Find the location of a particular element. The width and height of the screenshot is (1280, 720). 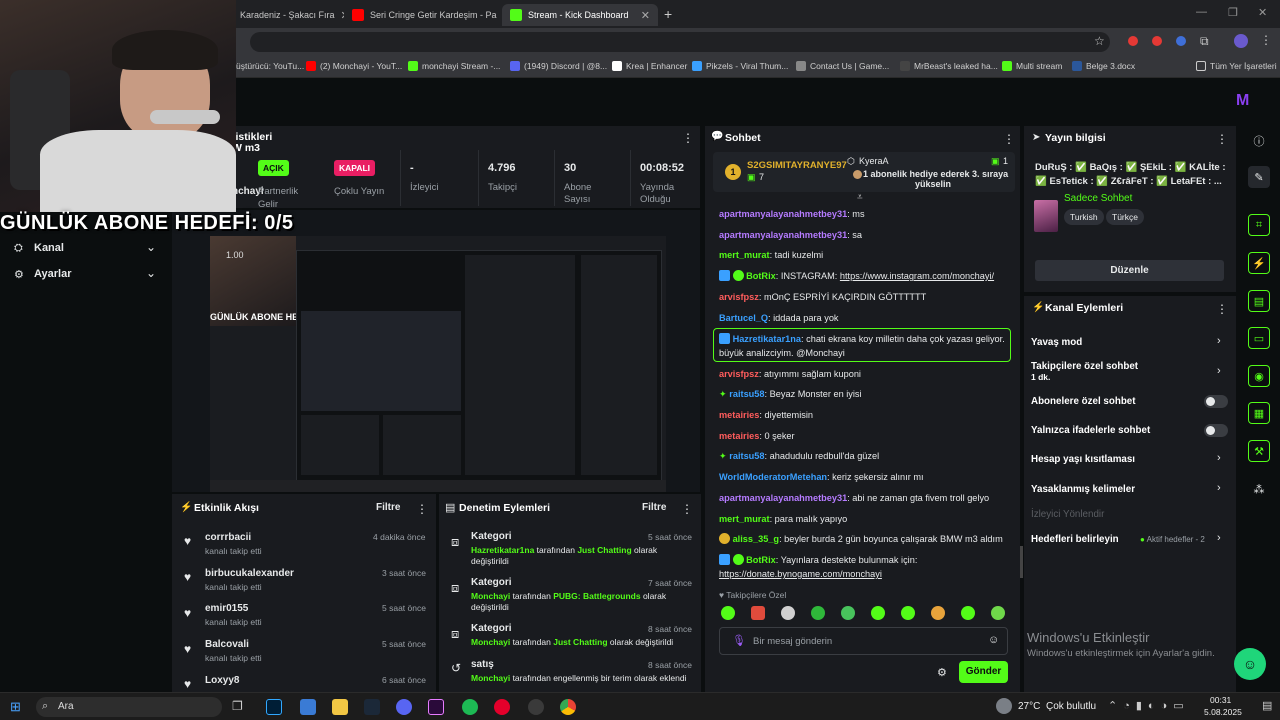

bookmark: Belge 3.docx is located at coordinates (1103, 66).